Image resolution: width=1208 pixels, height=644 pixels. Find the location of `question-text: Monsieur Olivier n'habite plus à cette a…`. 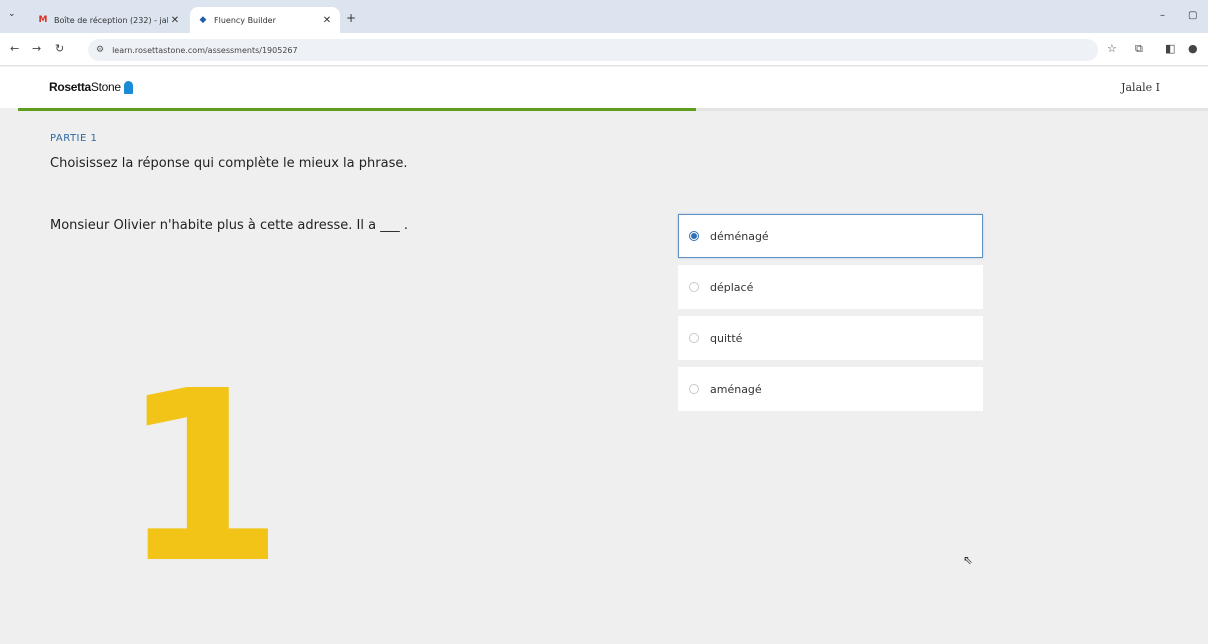

question-text: Monsieur Olivier n'habite plus à cette a… is located at coordinates (229, 225).